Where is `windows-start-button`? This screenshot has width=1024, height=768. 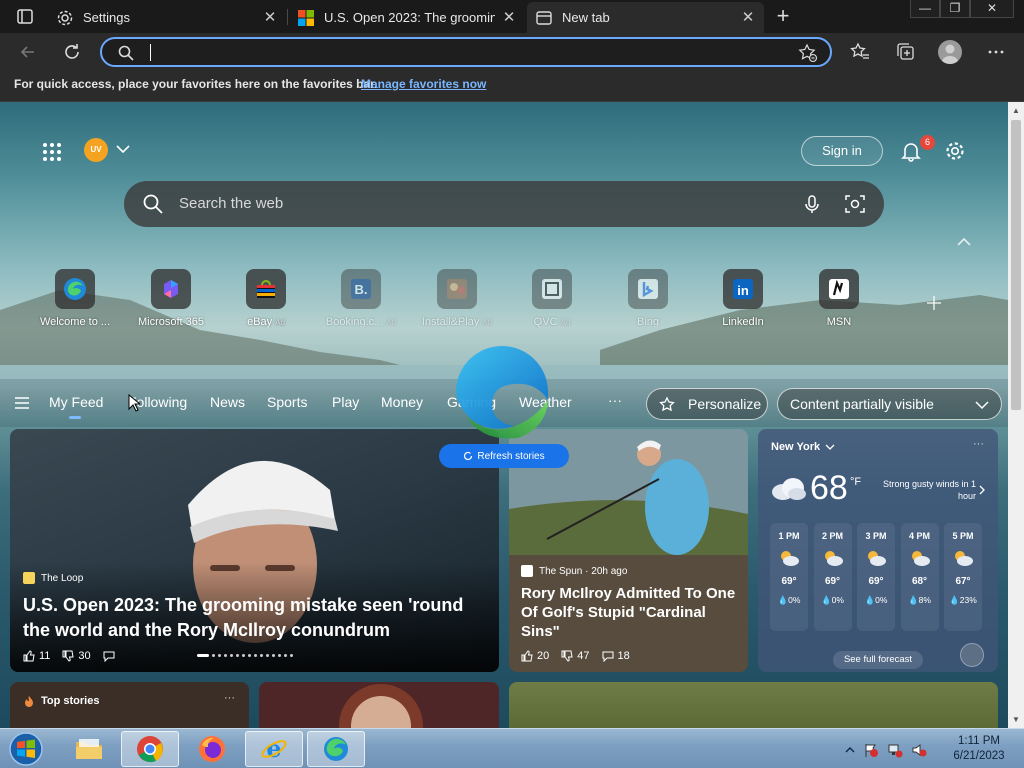 windows-start-button is located at coordinates (26, 749).